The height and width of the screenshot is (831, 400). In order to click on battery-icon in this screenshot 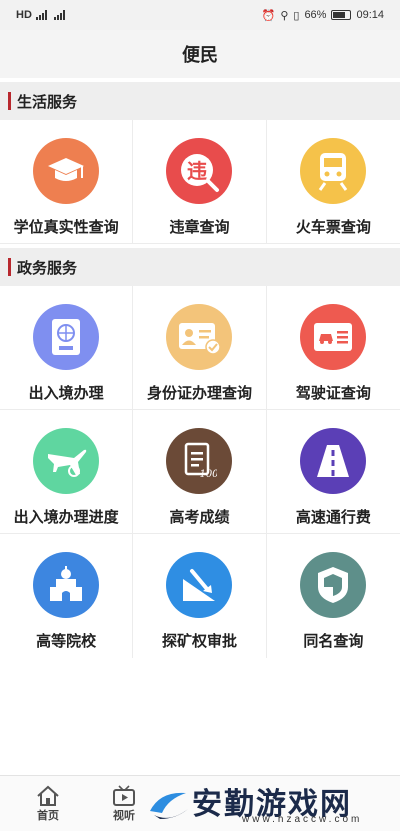, I will do `click(341, 15)`.